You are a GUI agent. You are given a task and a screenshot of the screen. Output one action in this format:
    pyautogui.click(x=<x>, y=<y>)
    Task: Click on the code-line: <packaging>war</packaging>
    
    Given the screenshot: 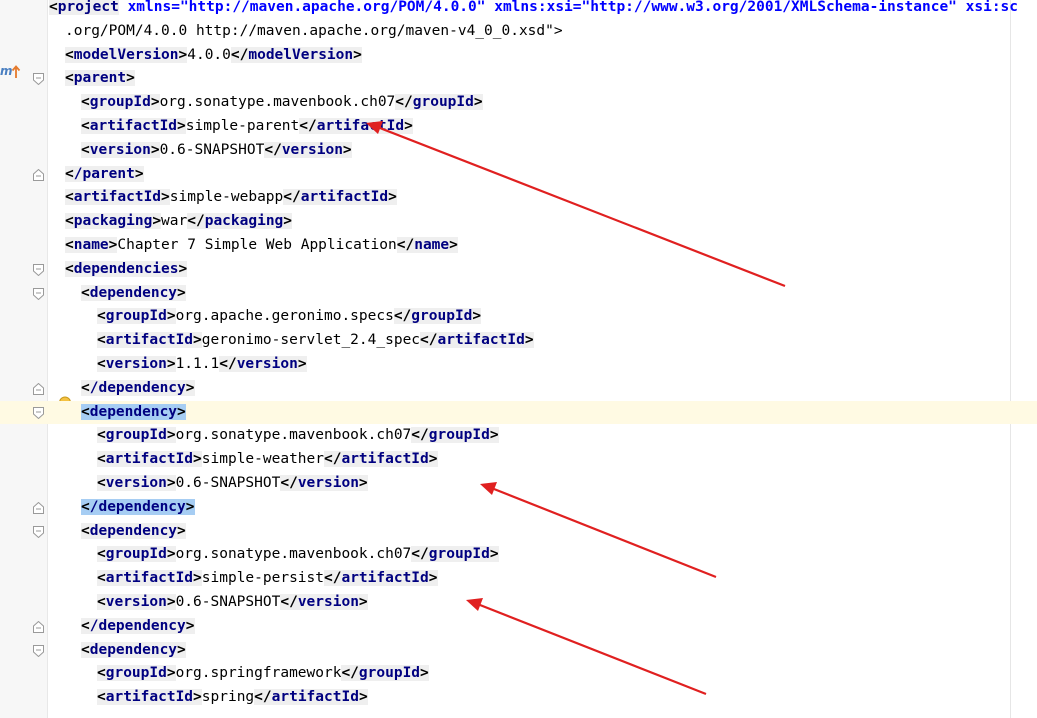 What is the action you would take?
    pyautogui.click(x=518, y=222)
    